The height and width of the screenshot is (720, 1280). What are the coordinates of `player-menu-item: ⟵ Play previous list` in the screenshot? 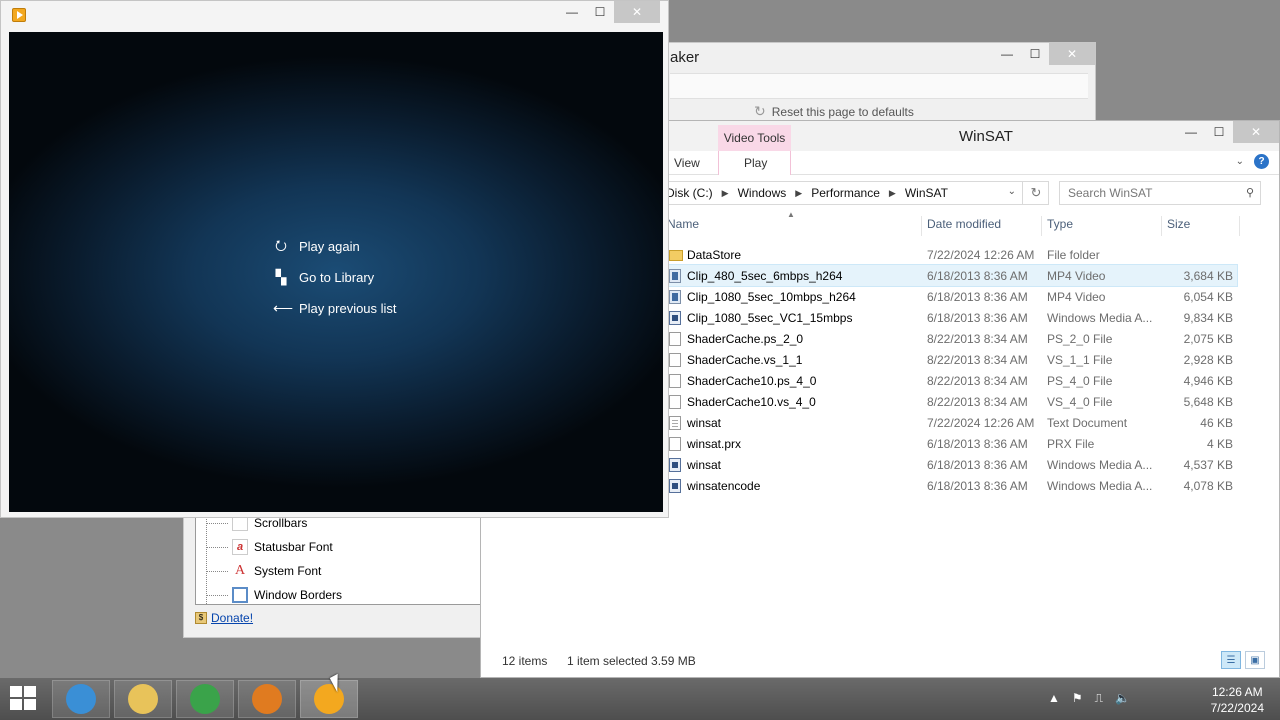 It's located at (335, 308).